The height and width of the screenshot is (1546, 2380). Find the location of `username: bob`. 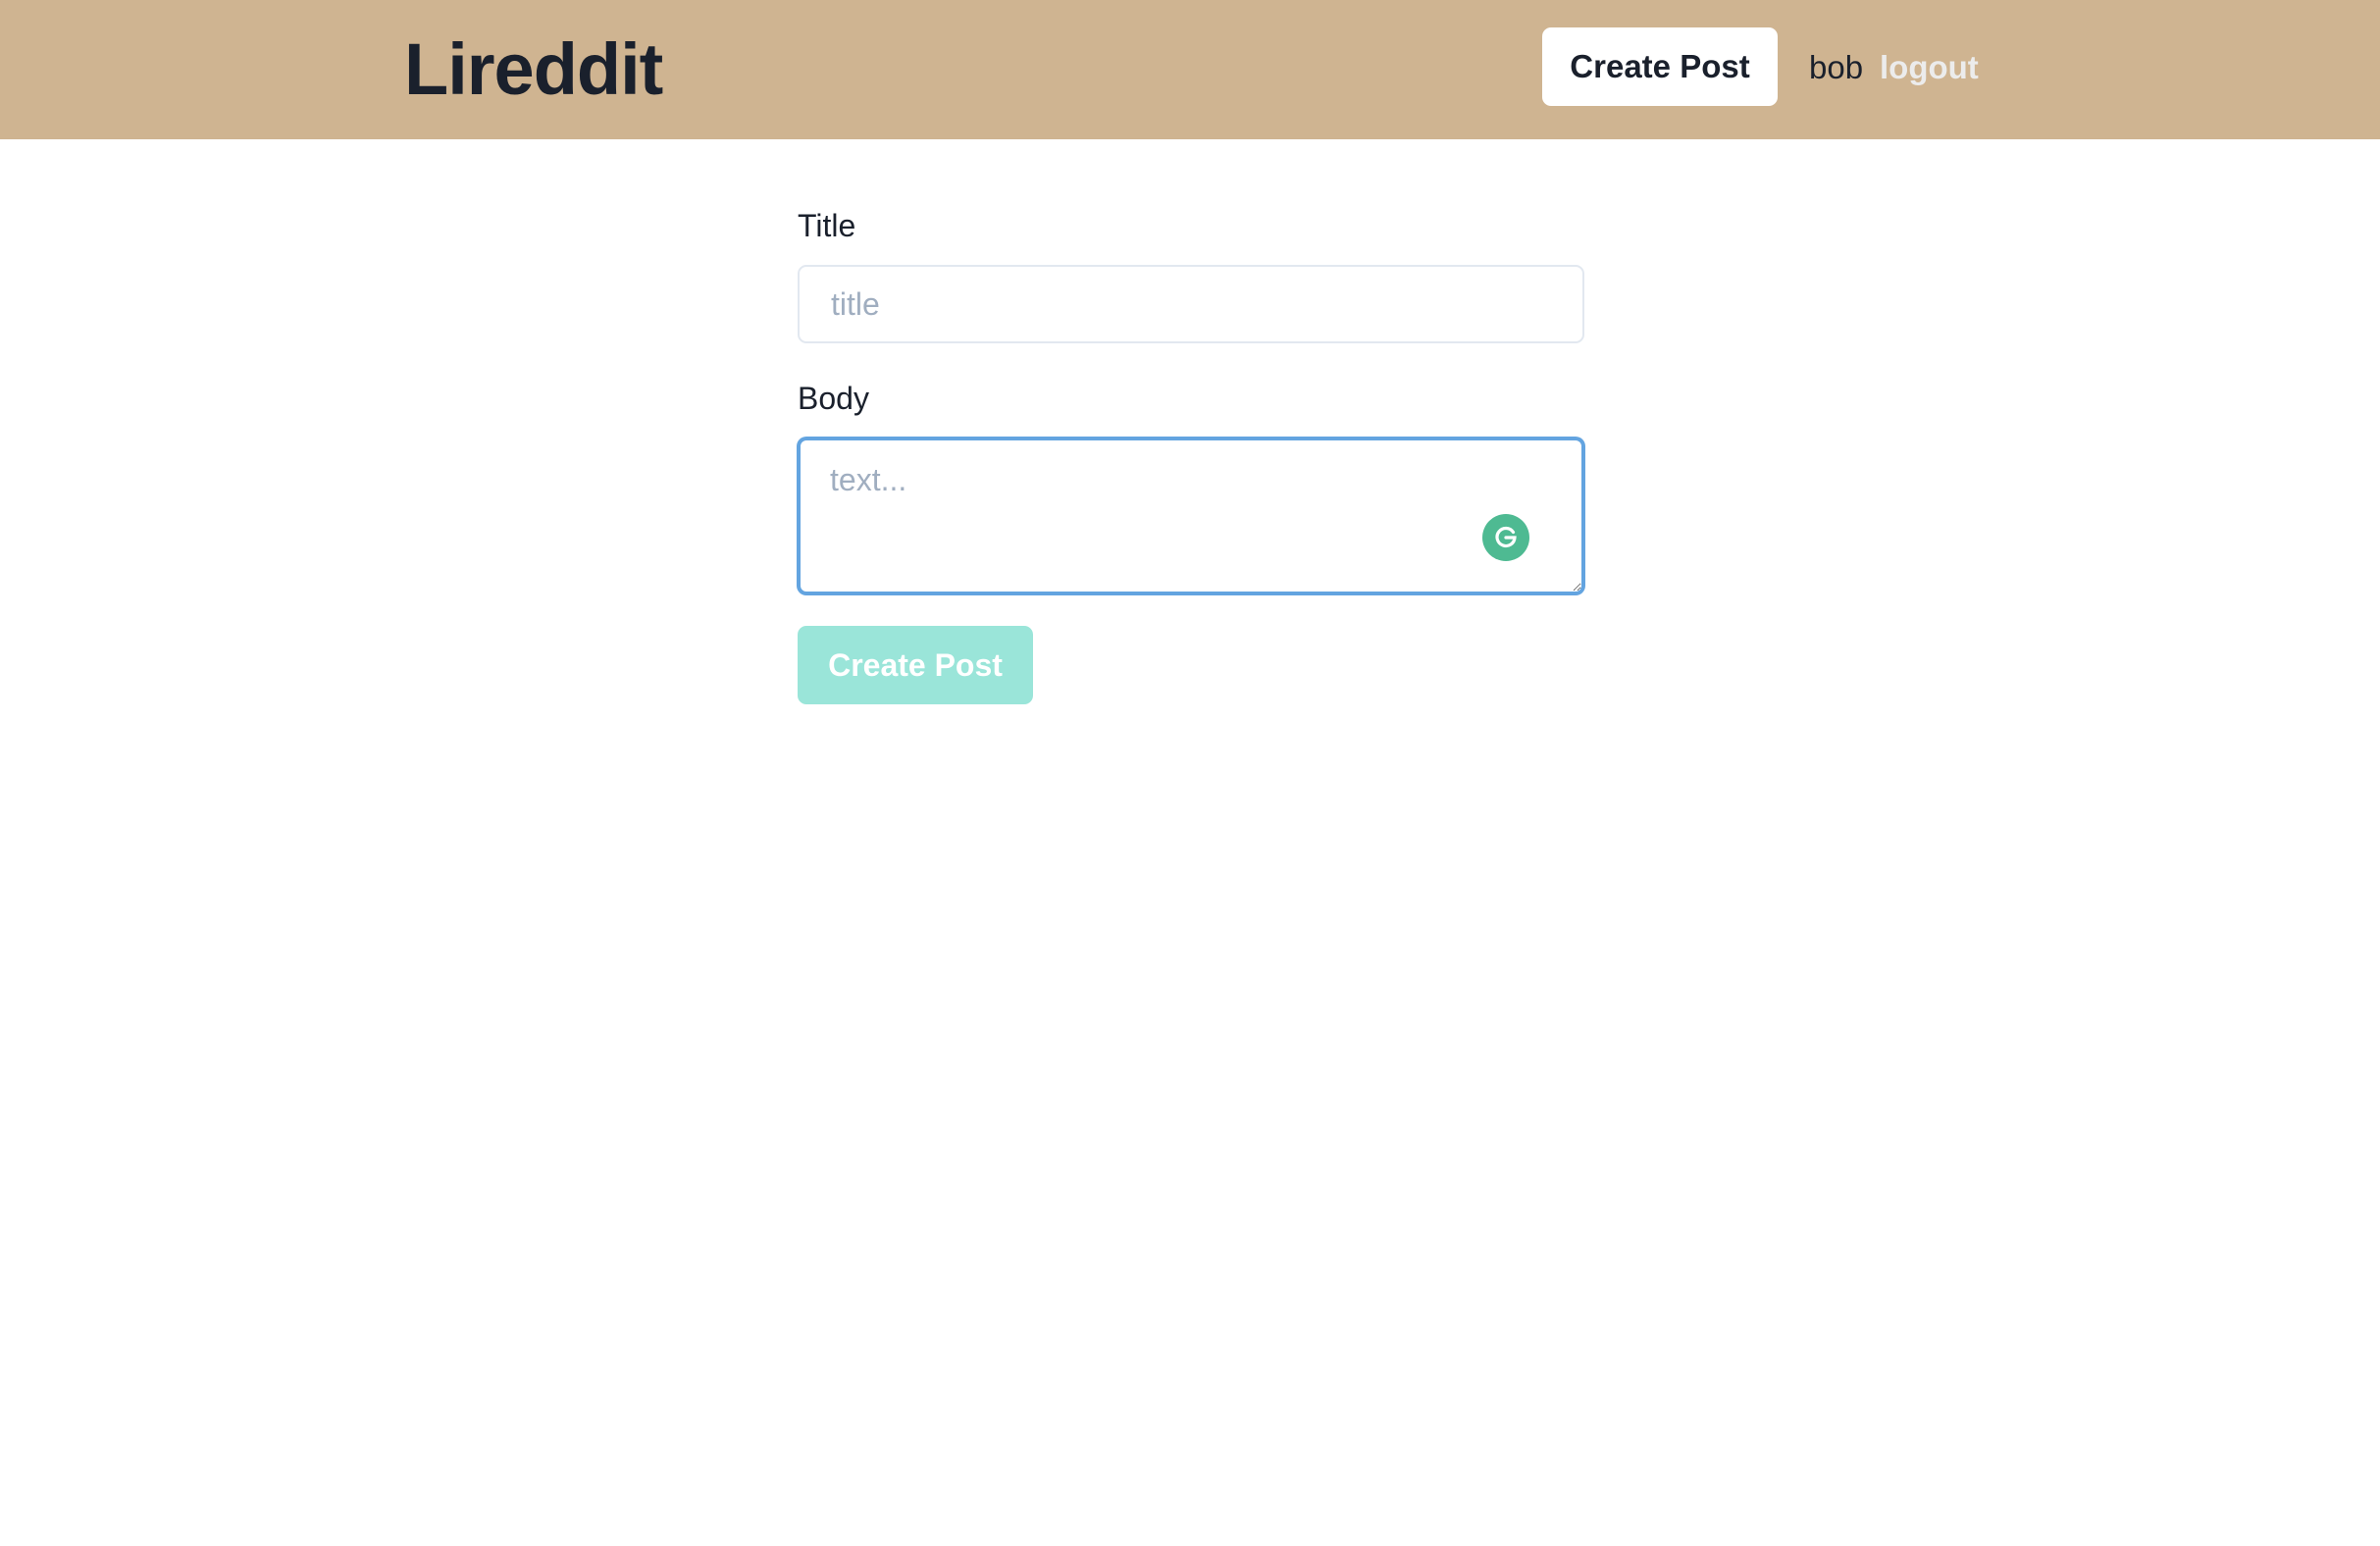

username: bob is located at coordinates (1836, 67).